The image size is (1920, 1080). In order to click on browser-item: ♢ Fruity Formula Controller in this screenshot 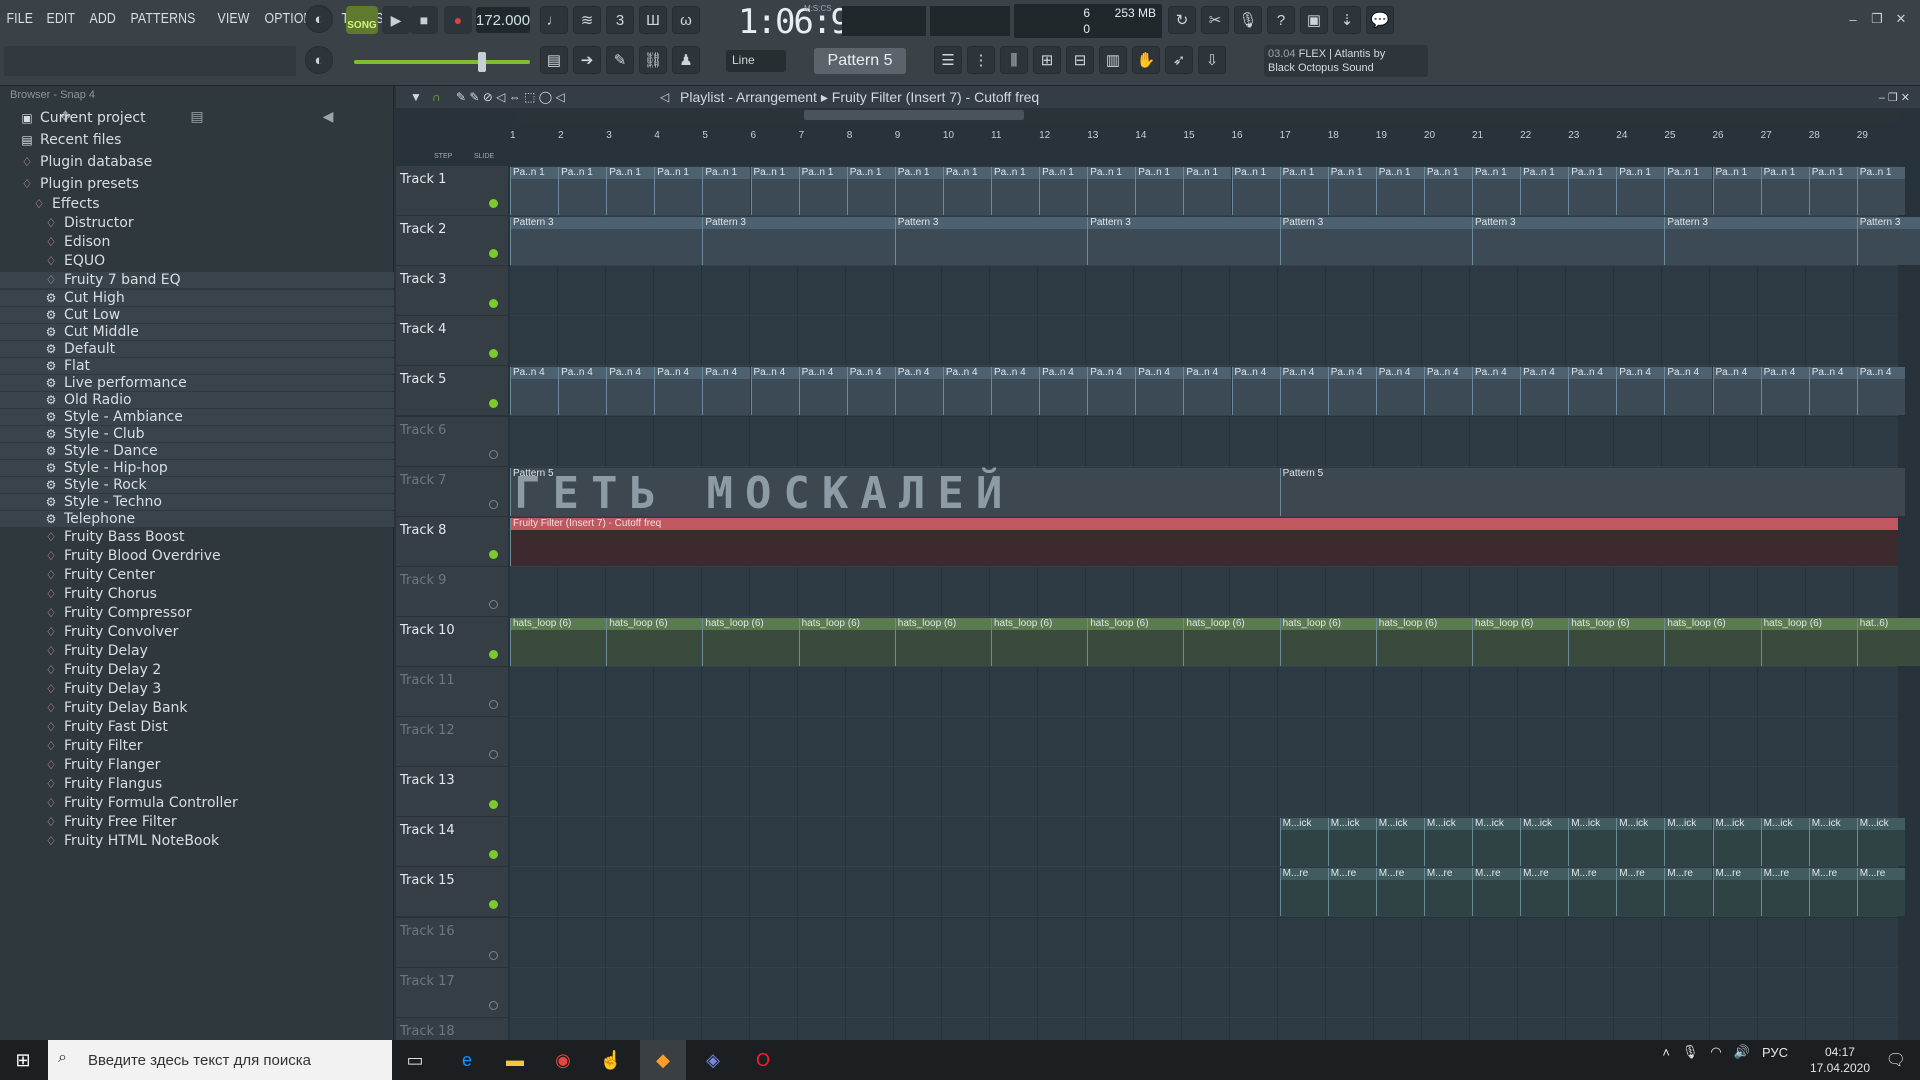, I will do `click(197, 803)`.